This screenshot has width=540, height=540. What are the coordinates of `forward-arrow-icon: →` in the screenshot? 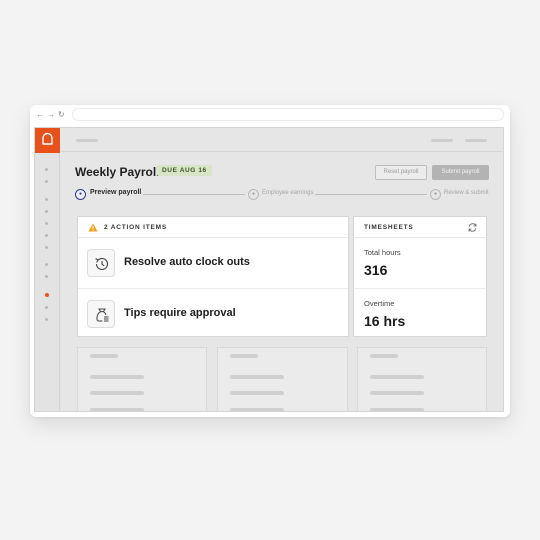 It's located at (51, 115).